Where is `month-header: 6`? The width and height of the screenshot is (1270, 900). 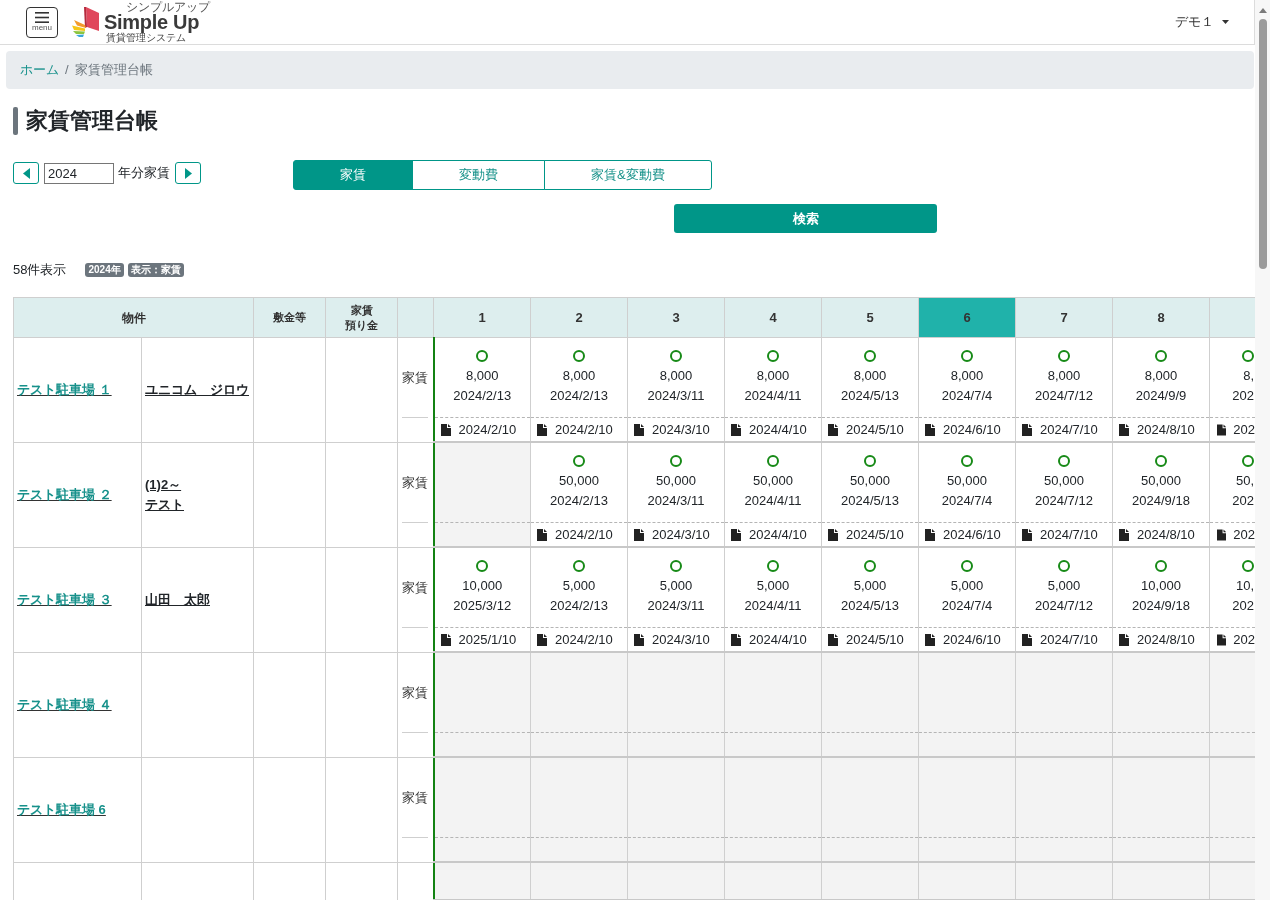
month-header: 6 is located at coordinates (967, 317).